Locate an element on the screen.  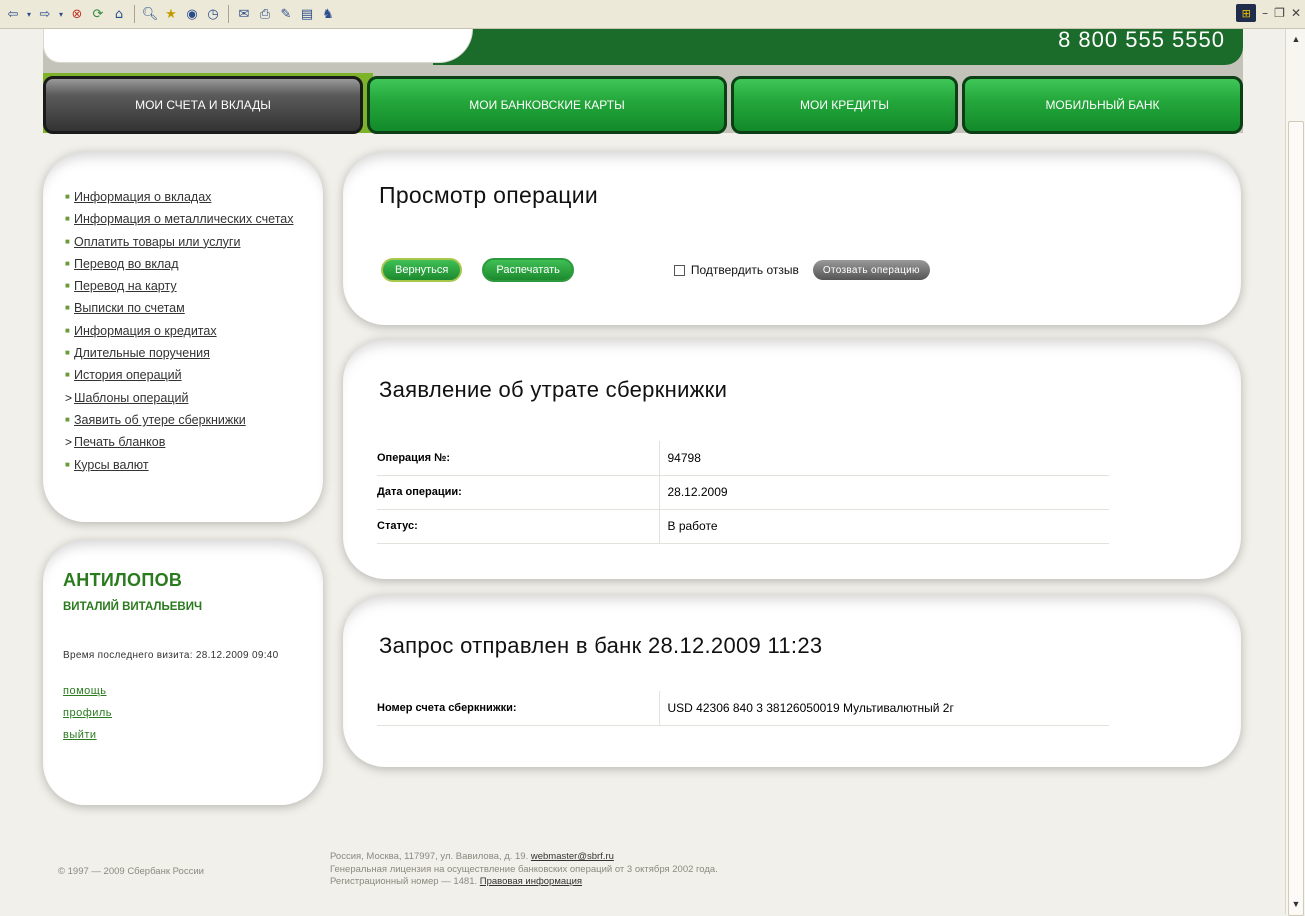
refresh-icon: ⟳ is located at coordinates (98, 14).